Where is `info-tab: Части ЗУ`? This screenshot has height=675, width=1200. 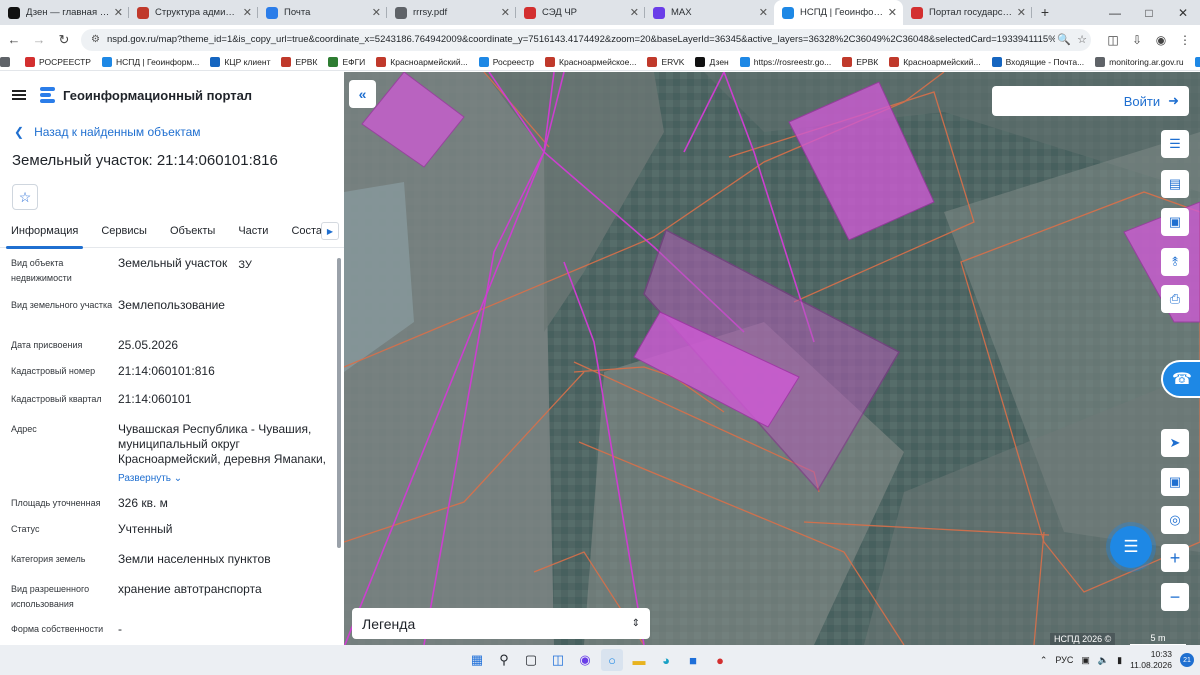 info-tab: Части ЗУ is located at coordinates (253, 242).